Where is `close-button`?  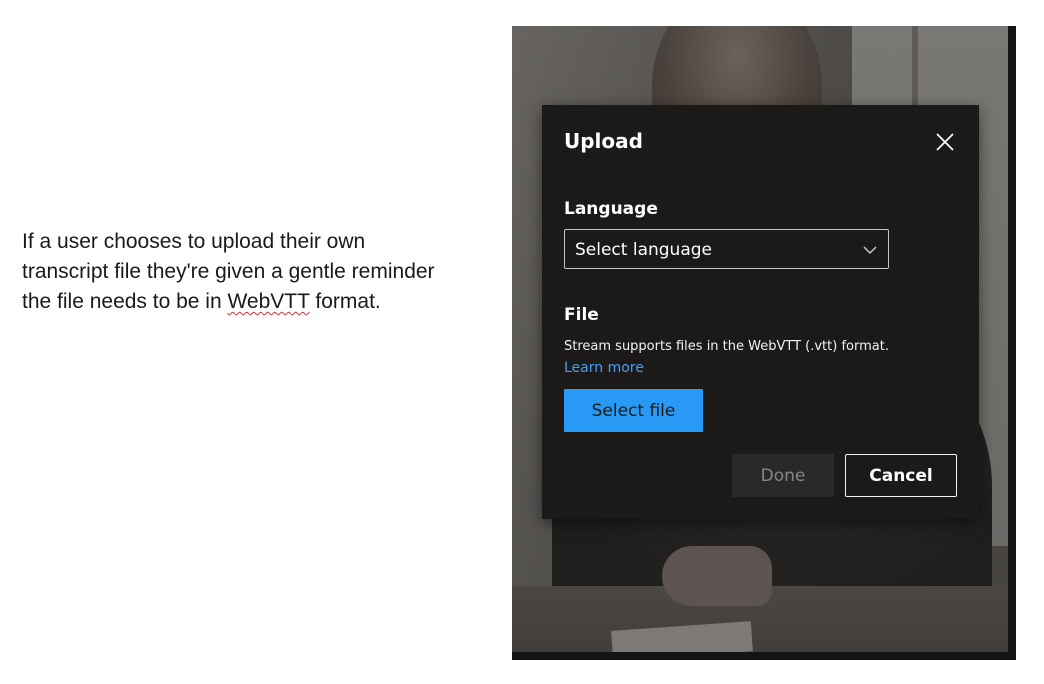
close-button is located at coordinates (945, 142).